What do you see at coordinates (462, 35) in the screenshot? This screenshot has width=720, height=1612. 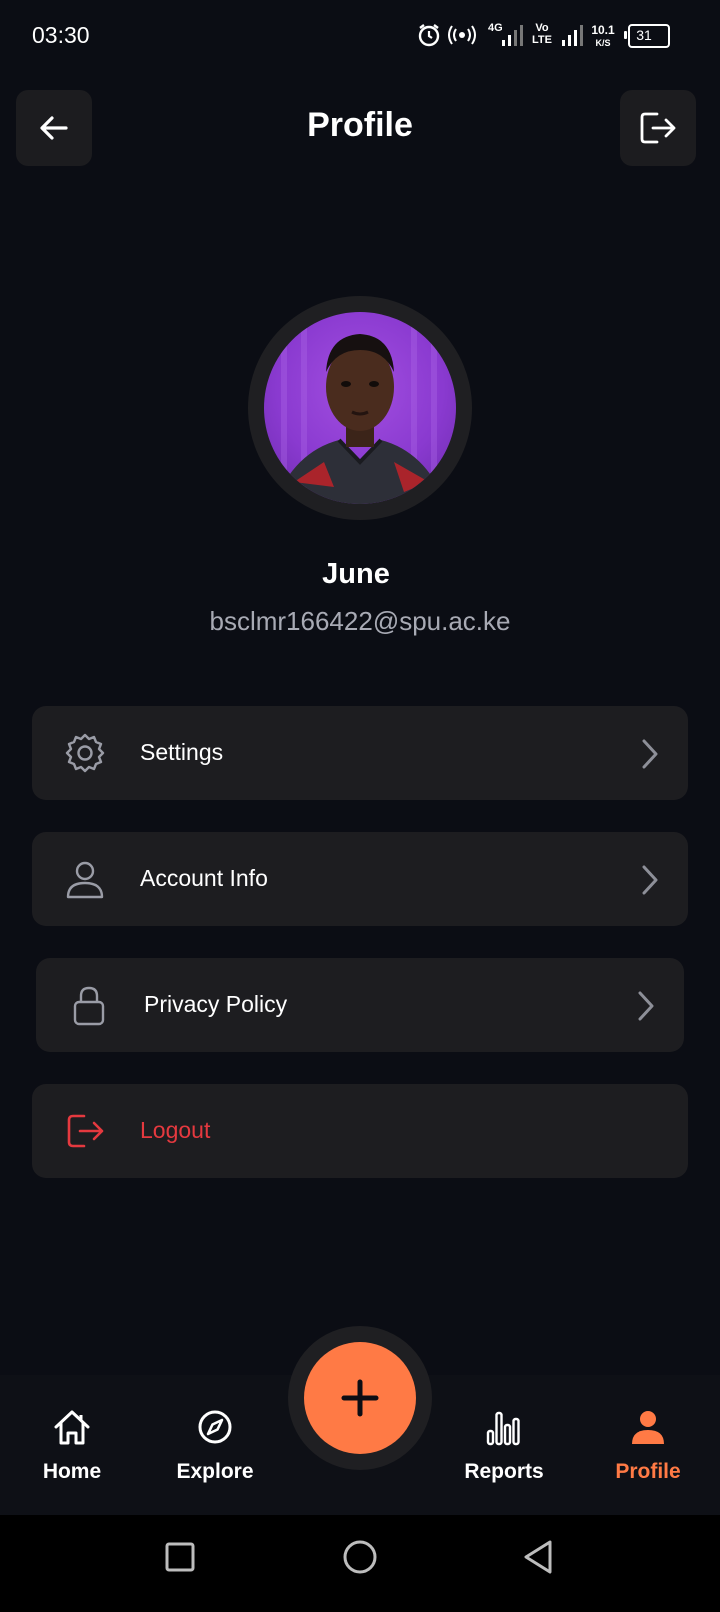 I see `hotspot-icon` at bounding box center [462, 35].